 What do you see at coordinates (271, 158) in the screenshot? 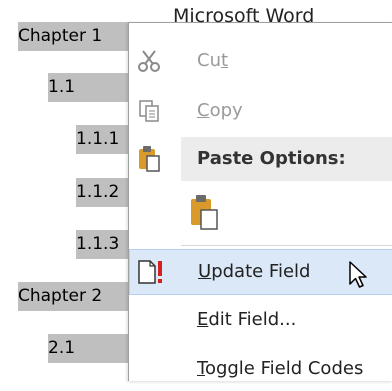
I see `paste-options-label: Paste Options:` at bounding box center [271, 158].